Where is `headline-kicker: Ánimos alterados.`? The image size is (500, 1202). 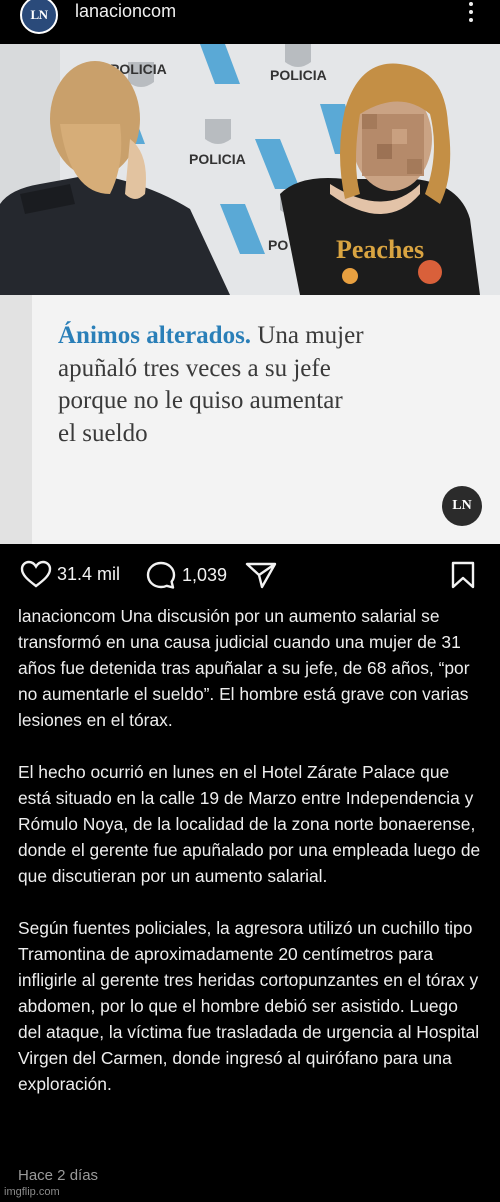 headline-kicker: Ánimos alterados. is located at coordinates (155, 335).